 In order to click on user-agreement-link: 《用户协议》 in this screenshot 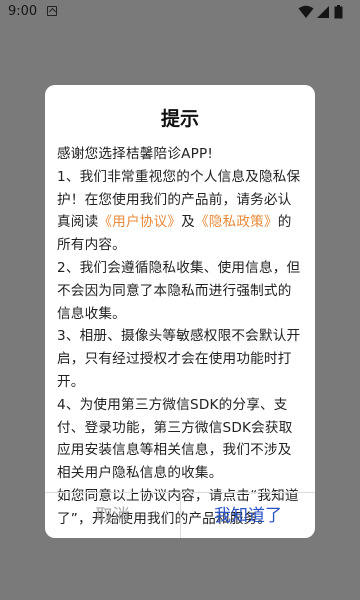, I will do `click(139, 222)`.